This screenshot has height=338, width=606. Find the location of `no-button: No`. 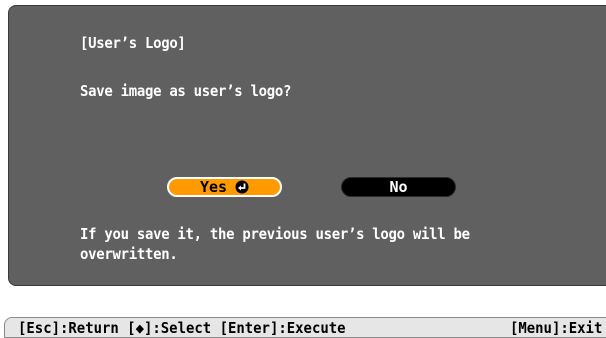

no-button: No is located at coordinates (398, 187).